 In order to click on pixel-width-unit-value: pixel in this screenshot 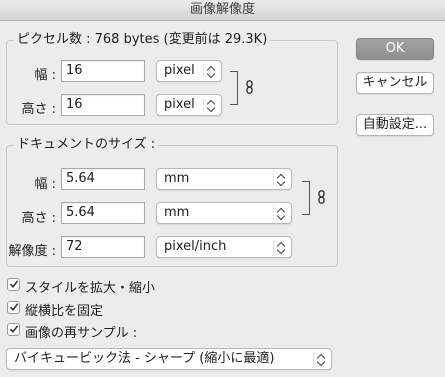, I will do `click(179, 70)`.